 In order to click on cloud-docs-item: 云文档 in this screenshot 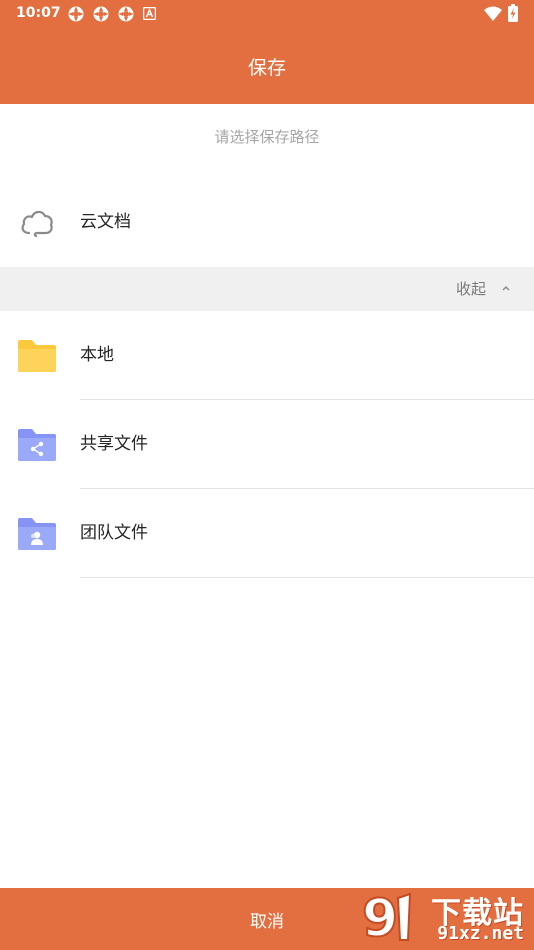, I will do `click(267, 222)`.